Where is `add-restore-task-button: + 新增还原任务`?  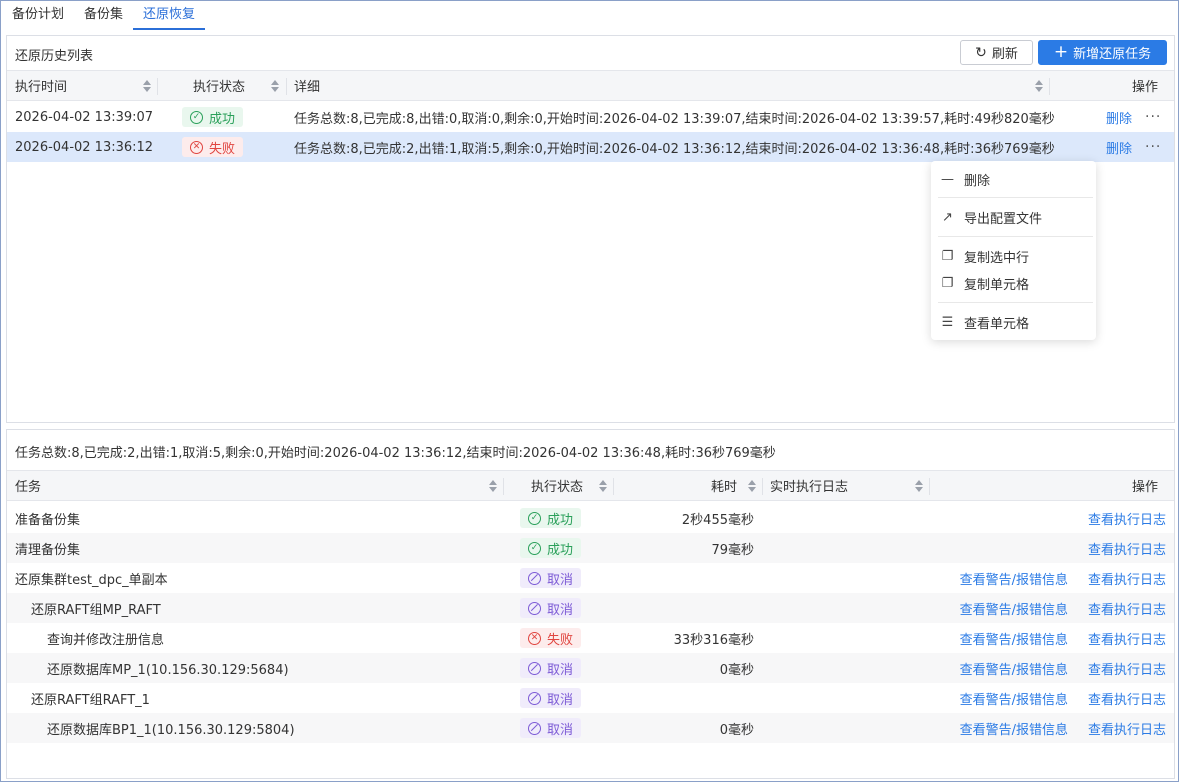
add-restore-task-button: + 新增还原任务 is located at coordinates (1102, 52).